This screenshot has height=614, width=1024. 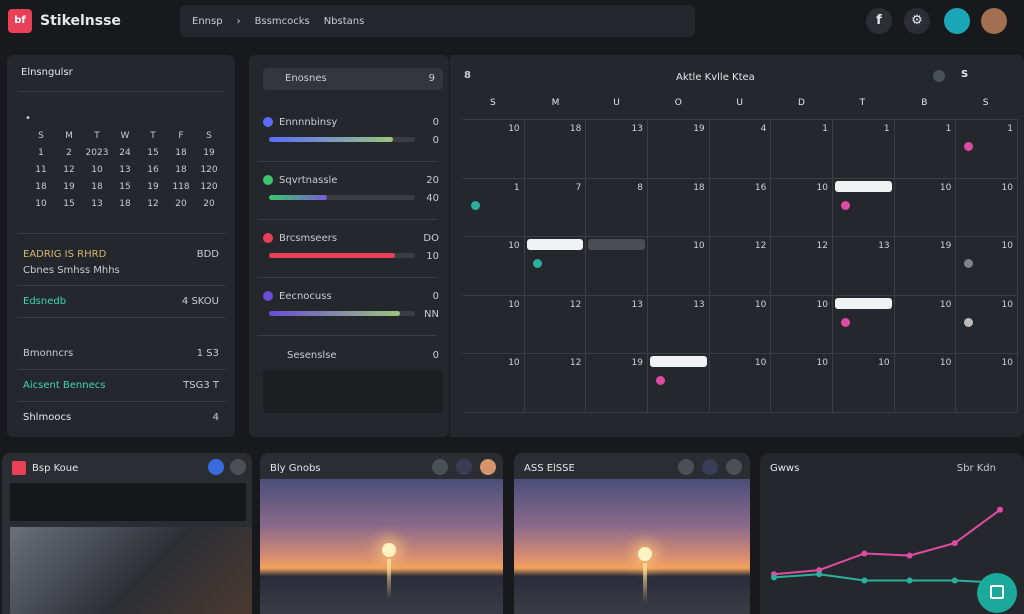 What do you see at coordinates (957, 21) in the screenshot?
I see `notification-icon` at bounding box center [957, 21].